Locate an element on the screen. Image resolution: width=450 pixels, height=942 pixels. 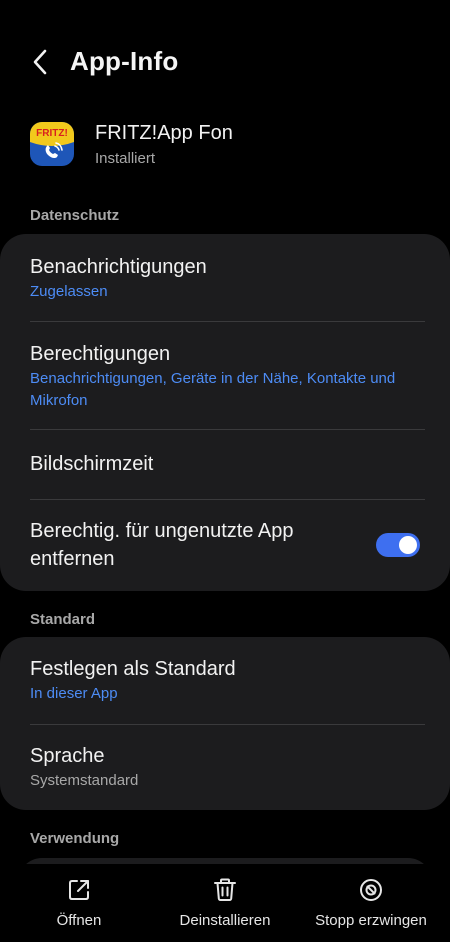
item-title: Berechtig. für ungenutzte App entfernen is located at coordinates (162, 545).